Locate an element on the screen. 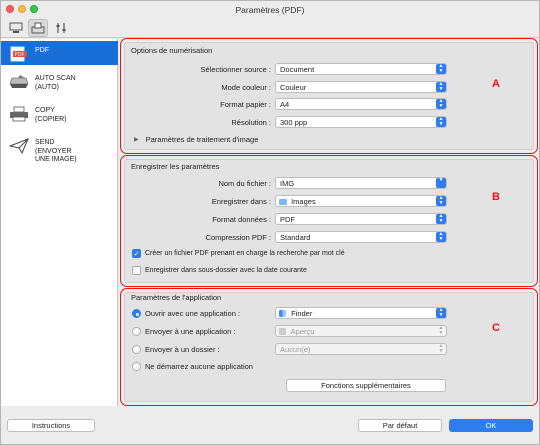 The height and width of the screenshot is (445, 540). filename-value: IMG is located at coordinates (287, 183).